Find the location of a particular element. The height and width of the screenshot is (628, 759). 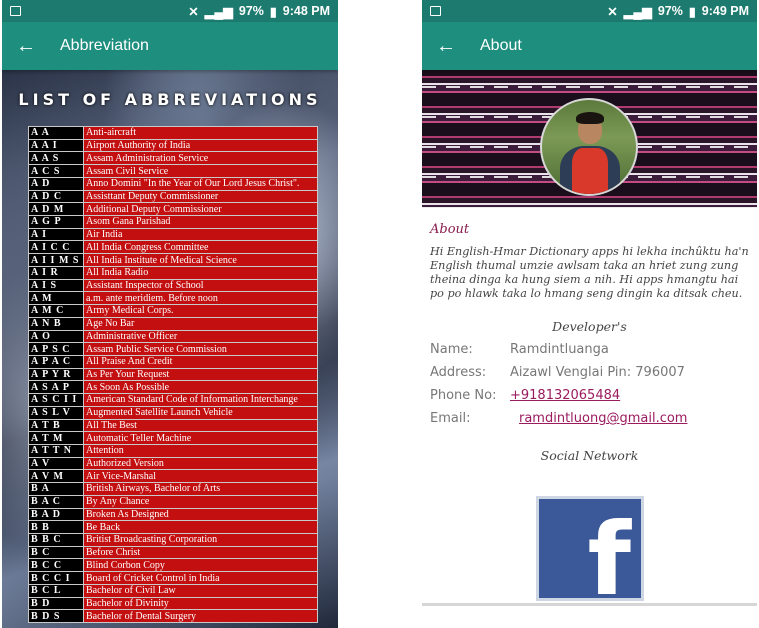

table-row: A I Air India is located at coordinates (173, 234).